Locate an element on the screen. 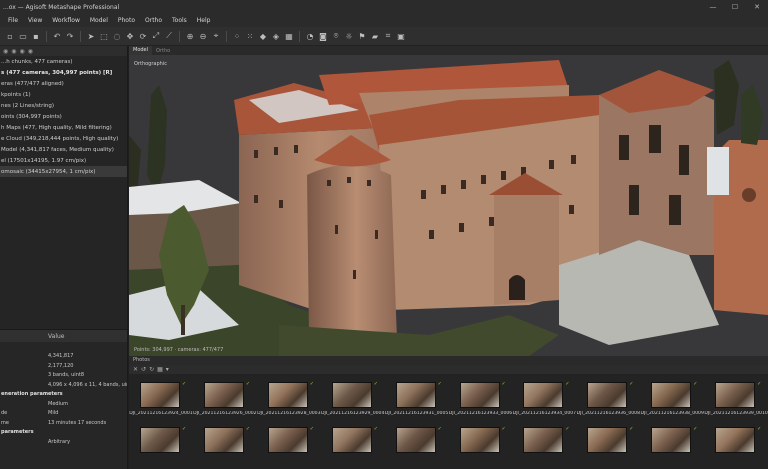 The image size is (768, 469). workspace-item: kpoints (1) is located at coordinates (63, 94).